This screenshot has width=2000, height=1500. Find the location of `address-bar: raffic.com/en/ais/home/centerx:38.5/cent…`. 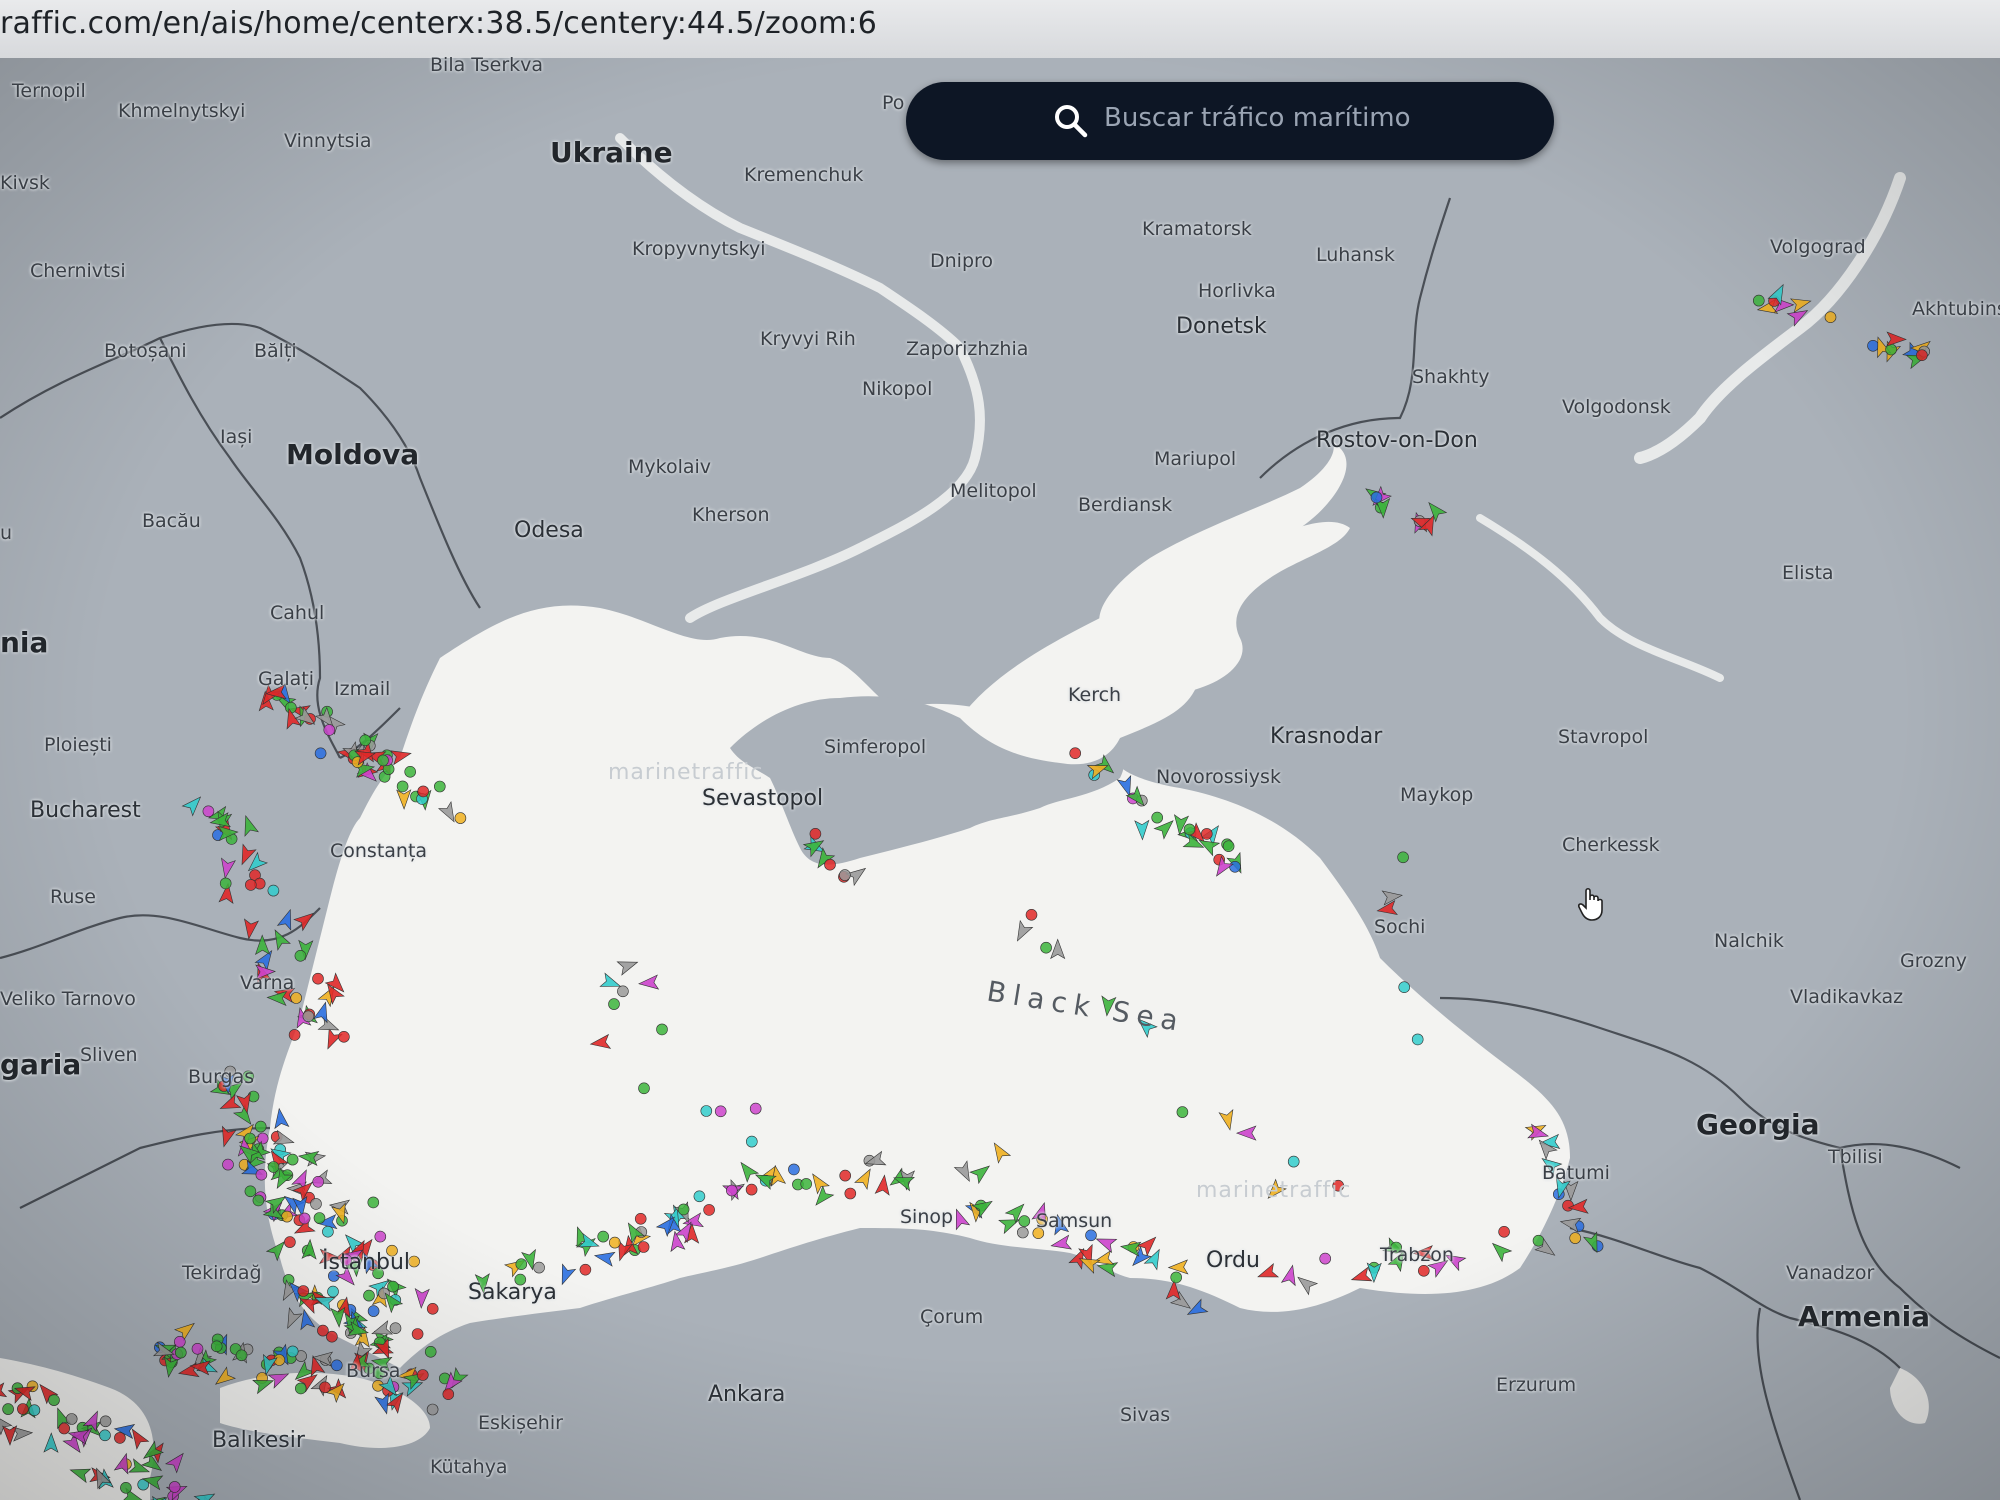

address-bar: raffic.com/en/ais/home/centerx:38.5/cent… is located at coordinates (1000, 29).